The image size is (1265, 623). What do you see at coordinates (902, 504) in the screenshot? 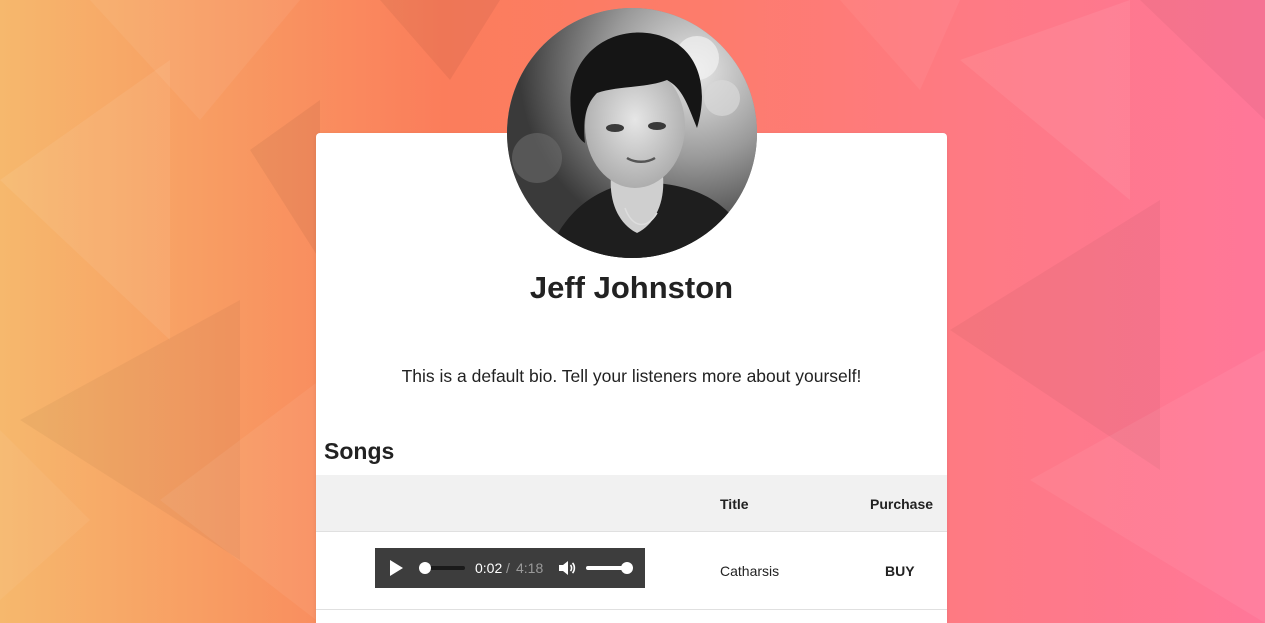
I see `column-header-purchase: Purchase` at bounding box center [902, 504].